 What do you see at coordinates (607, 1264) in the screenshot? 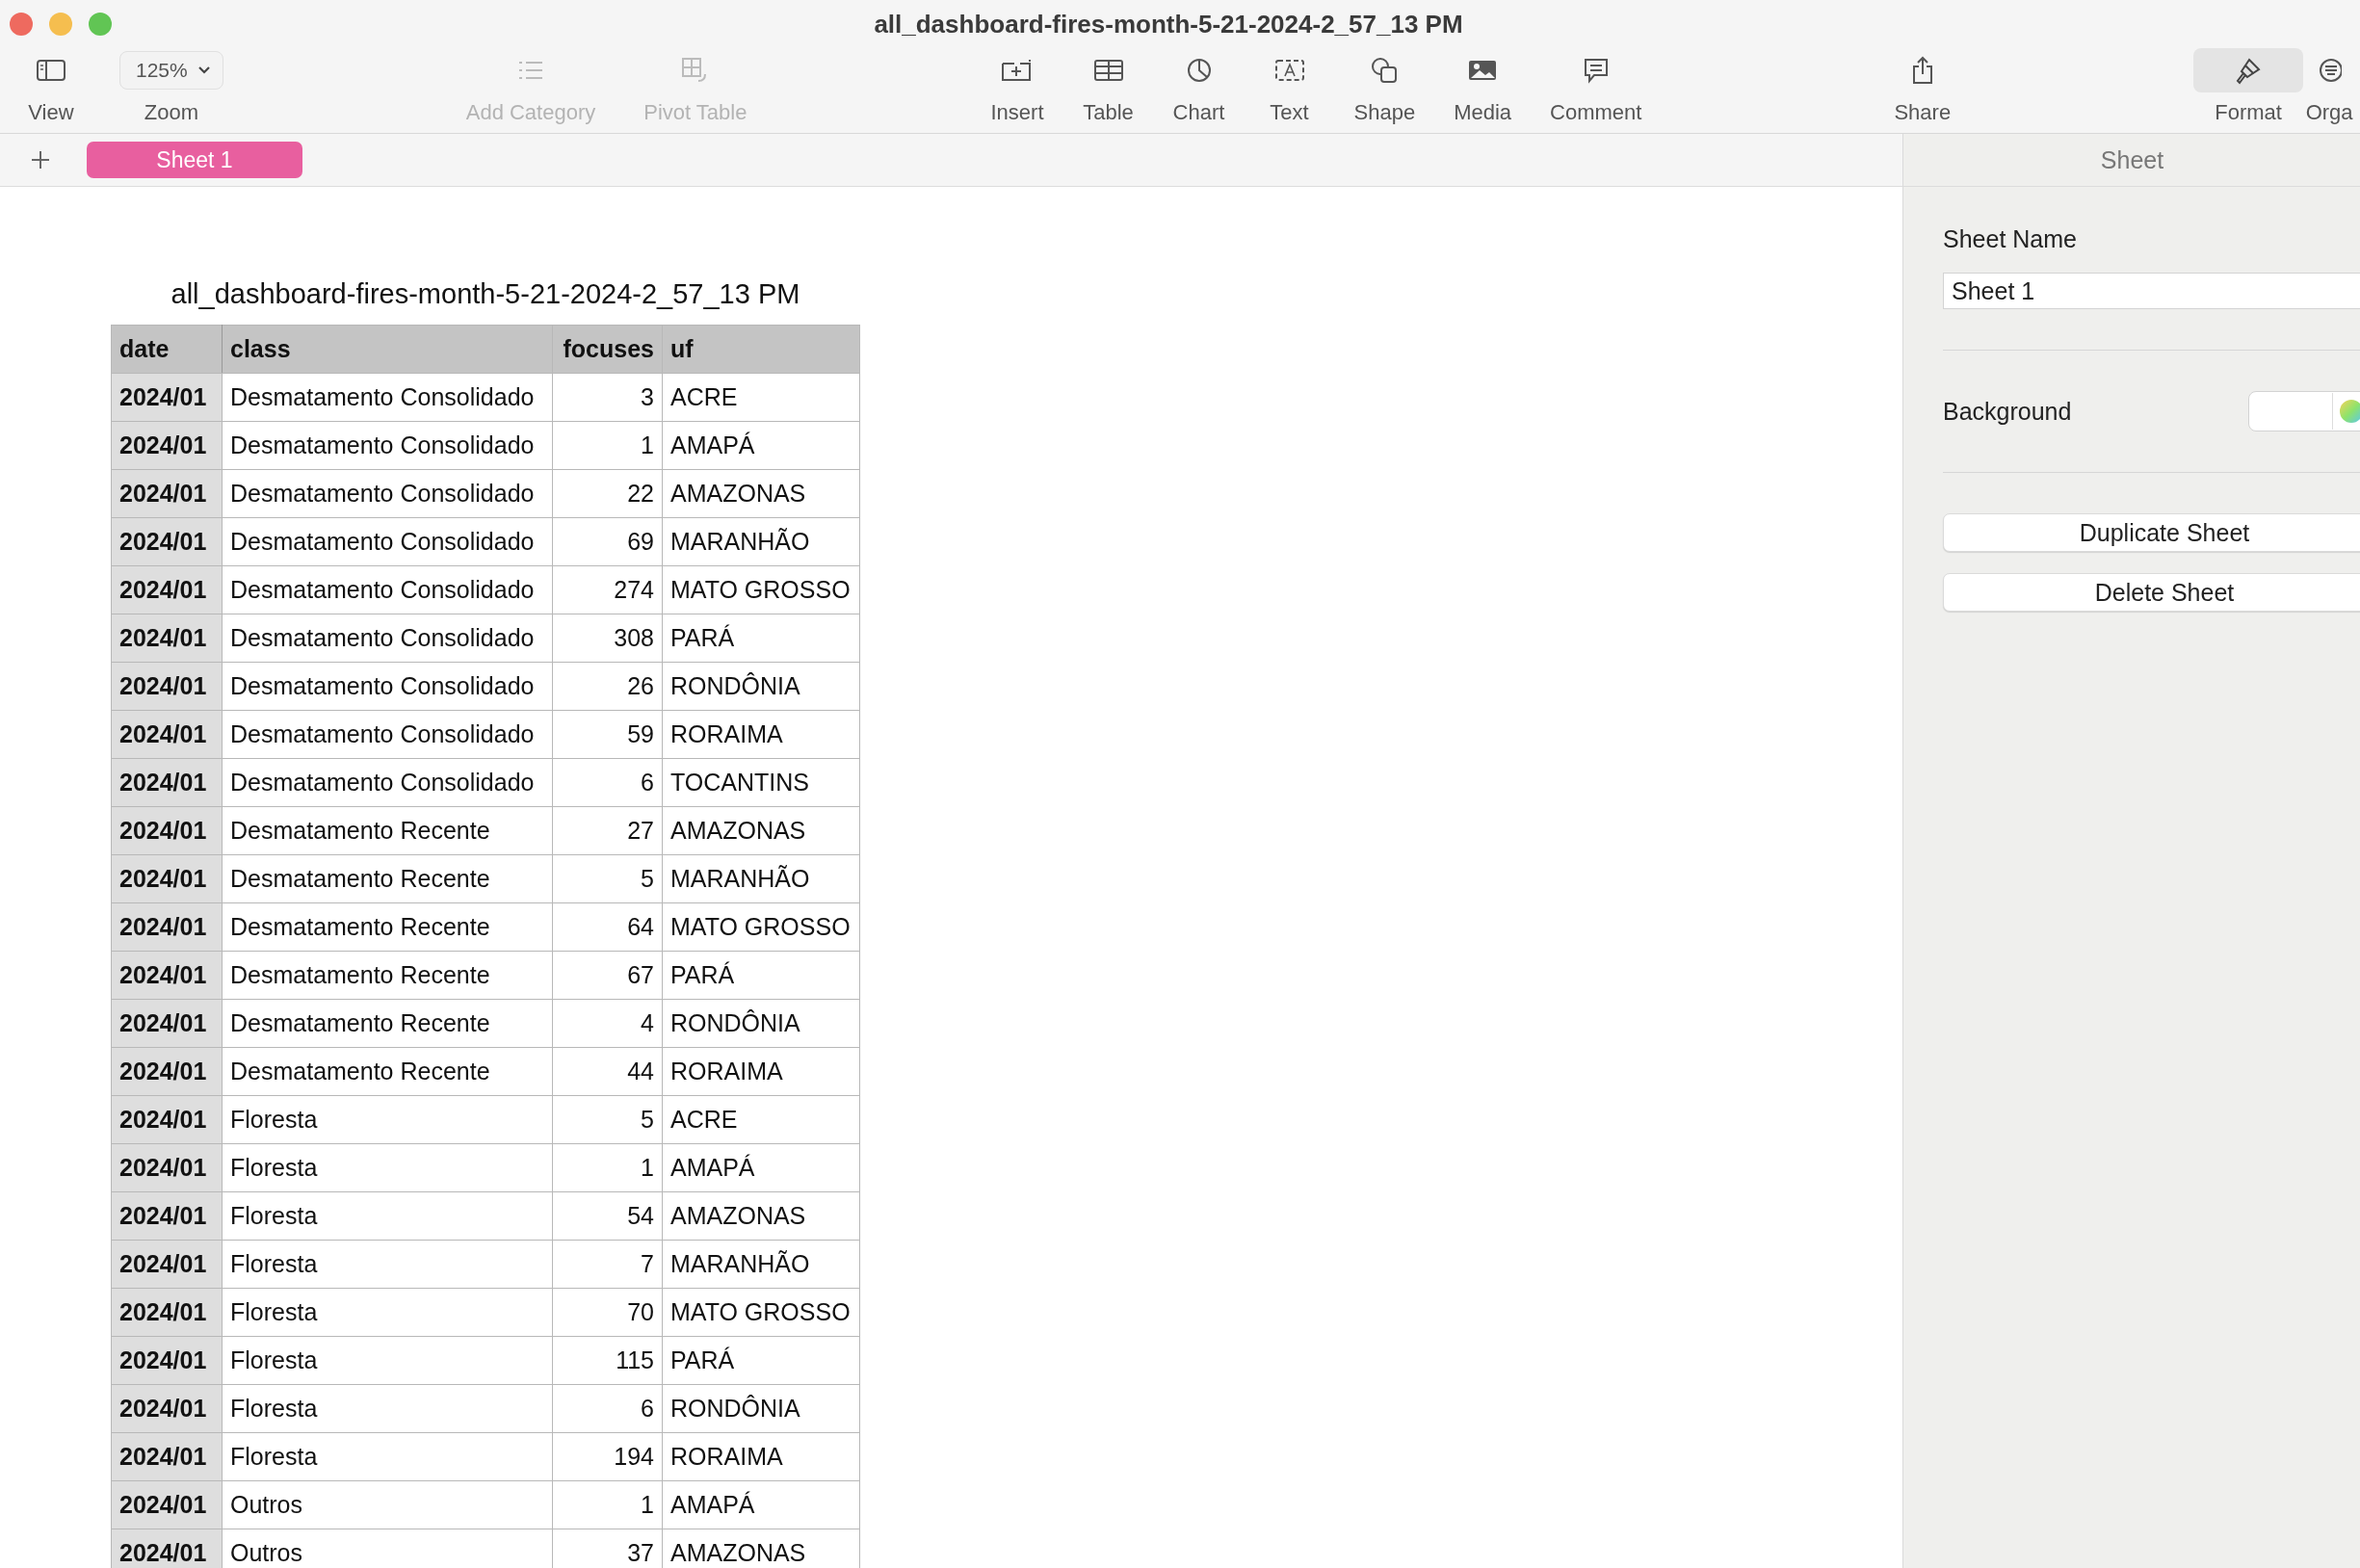
I see `table-cell: 7` at bounding box center [607, 1264].